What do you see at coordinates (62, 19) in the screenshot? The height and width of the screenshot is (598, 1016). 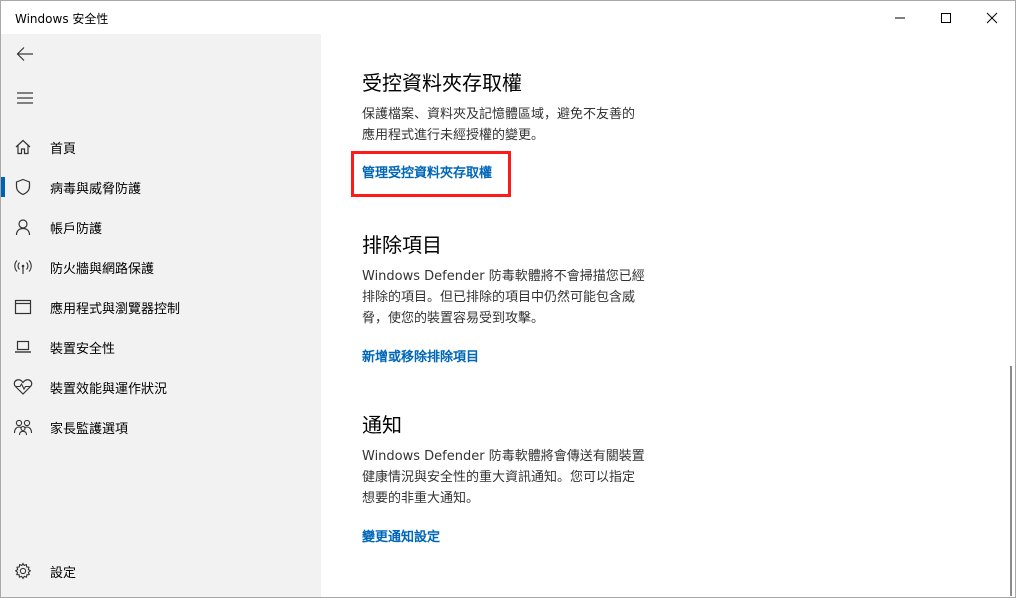 I see `window-title: Windows 安全性` at bounding box center [62, 19].